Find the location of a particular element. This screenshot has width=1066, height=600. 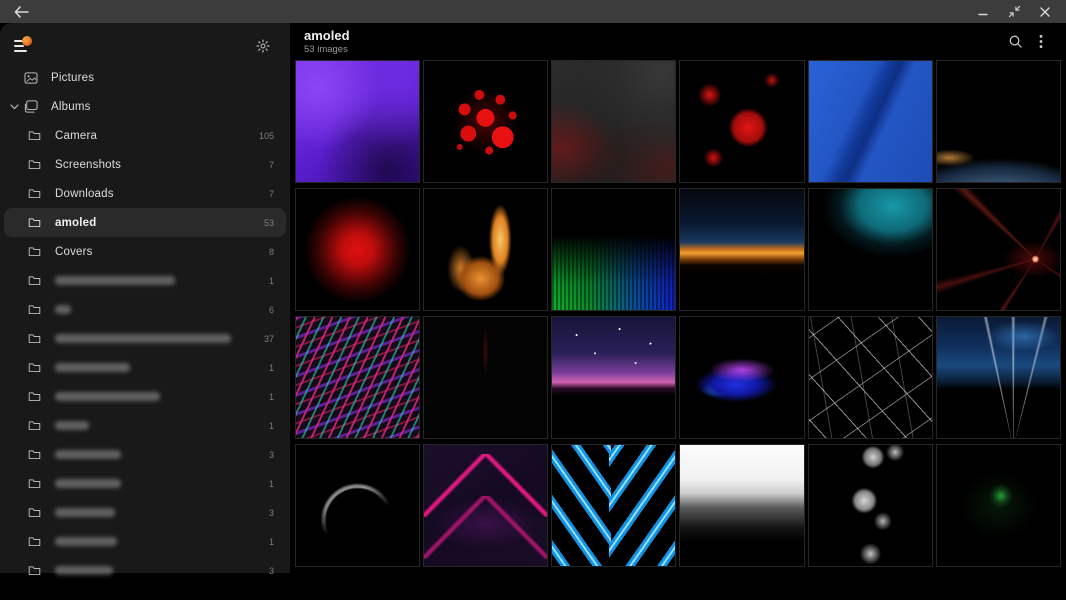

page-title: amoled is located at coordinates (327, 35).